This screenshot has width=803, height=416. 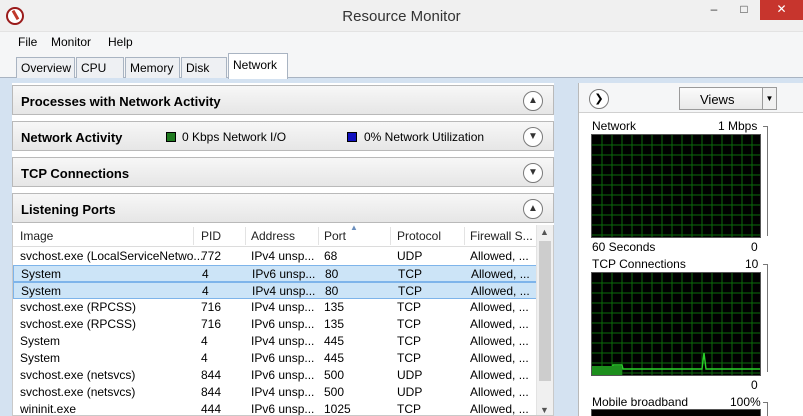 What do you see at coordinates (544, 410) in the screenshot?
I see `scroll-down-icon: ▼` at bounding box center [544, 410].